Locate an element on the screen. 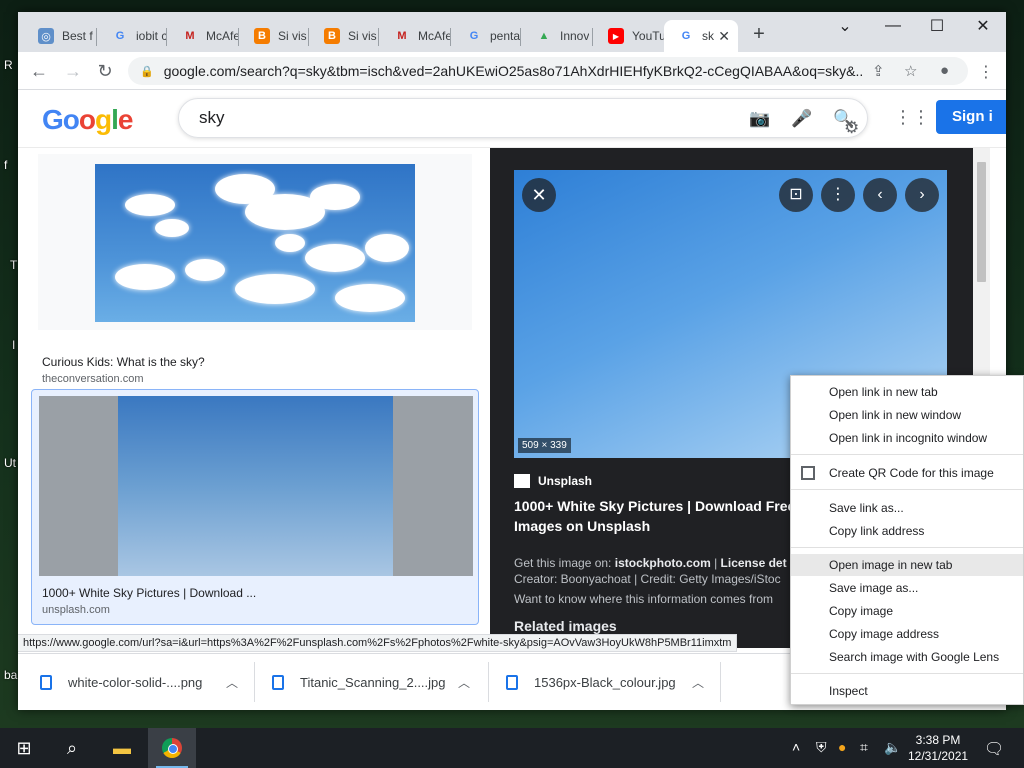 The height and width of the screenshot is (768, 1024). menu-open-link-new-window: Open link in new window is located at coordinates (907, 415).